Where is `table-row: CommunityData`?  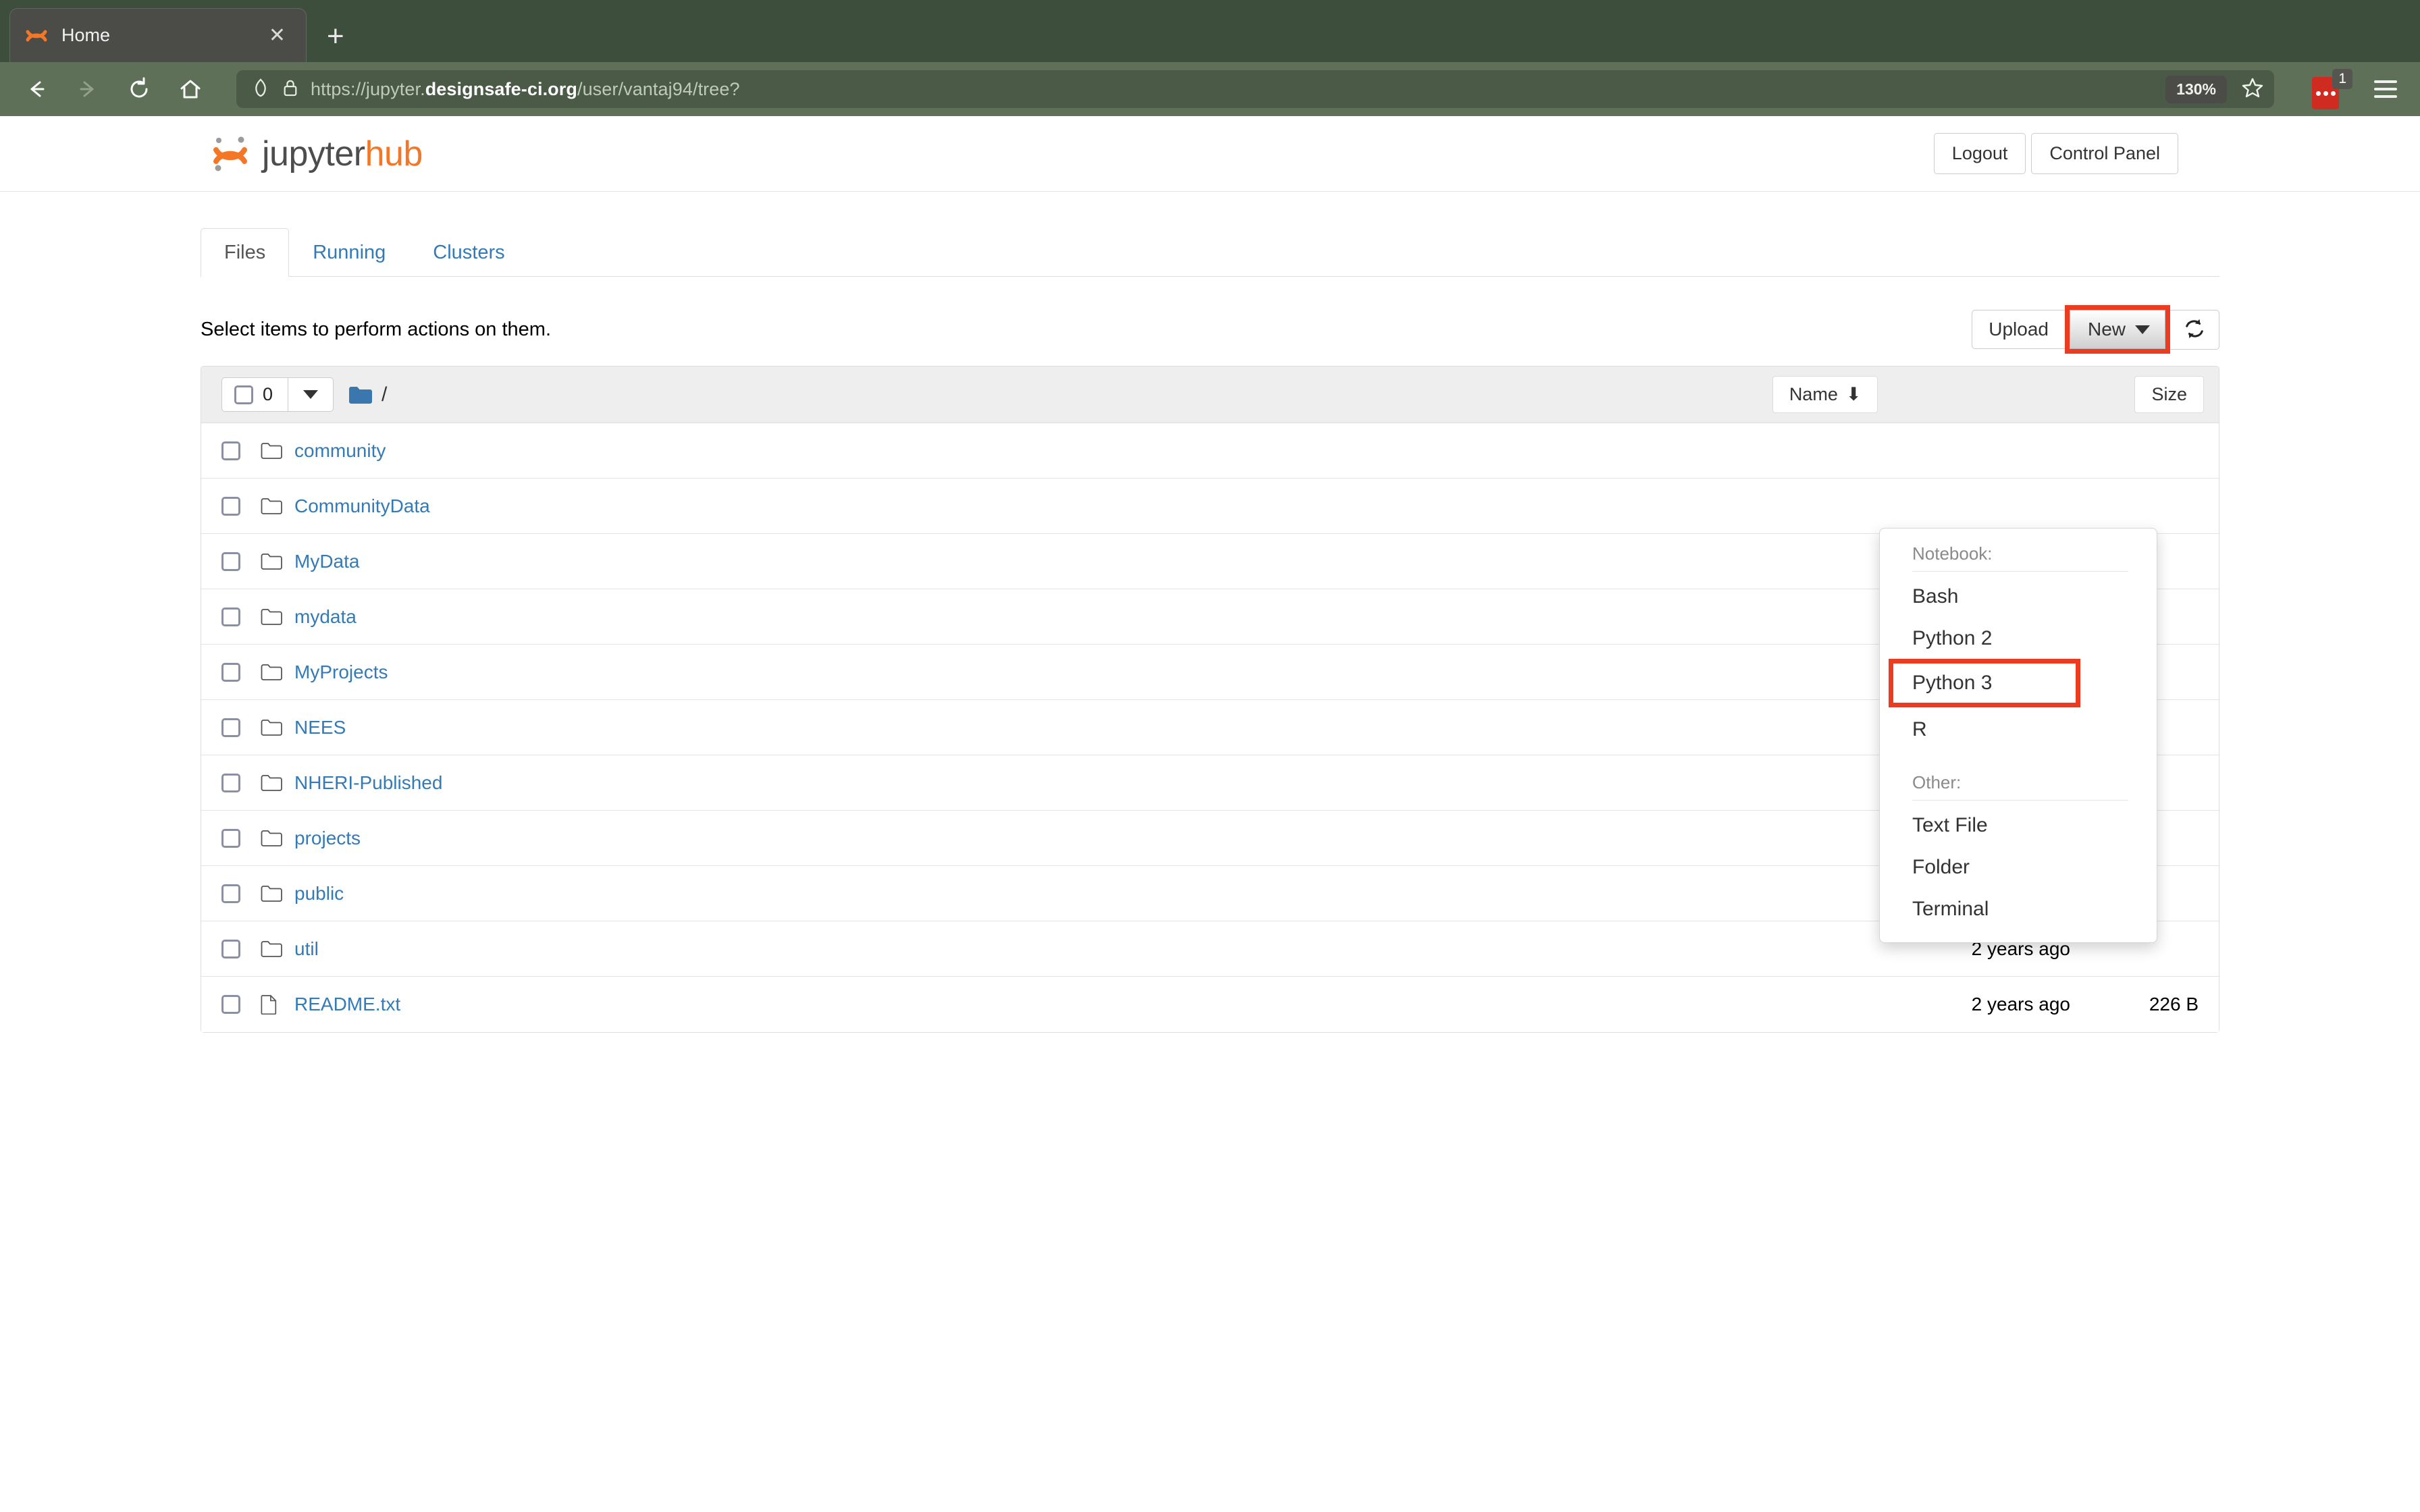
table-row: CommunityData is located at coordinates (1210, 507).